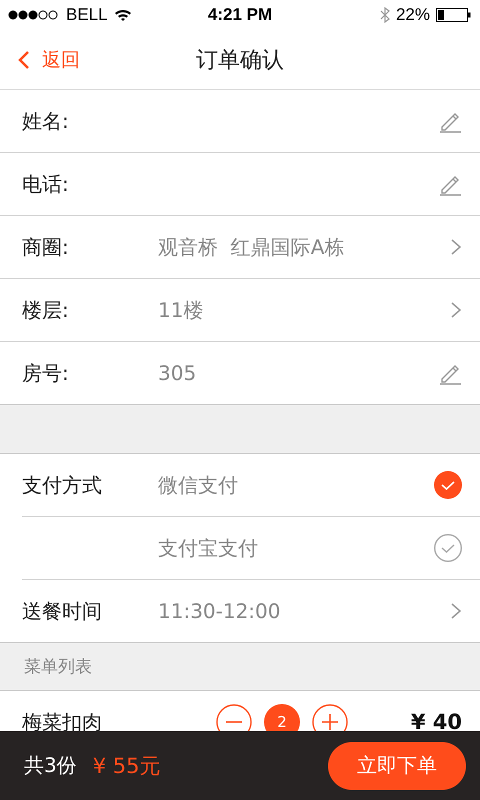 Image resolution: width=480 pixels, height=800 pixels. I want to click on minus-icon, so click(234, 717).